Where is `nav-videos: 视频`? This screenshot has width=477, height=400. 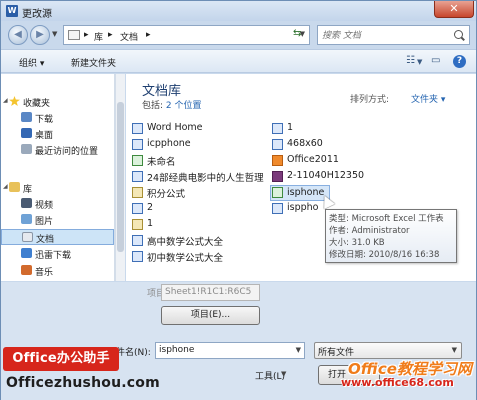 nav-videos: 视频 is located at coordinates (57, 204).